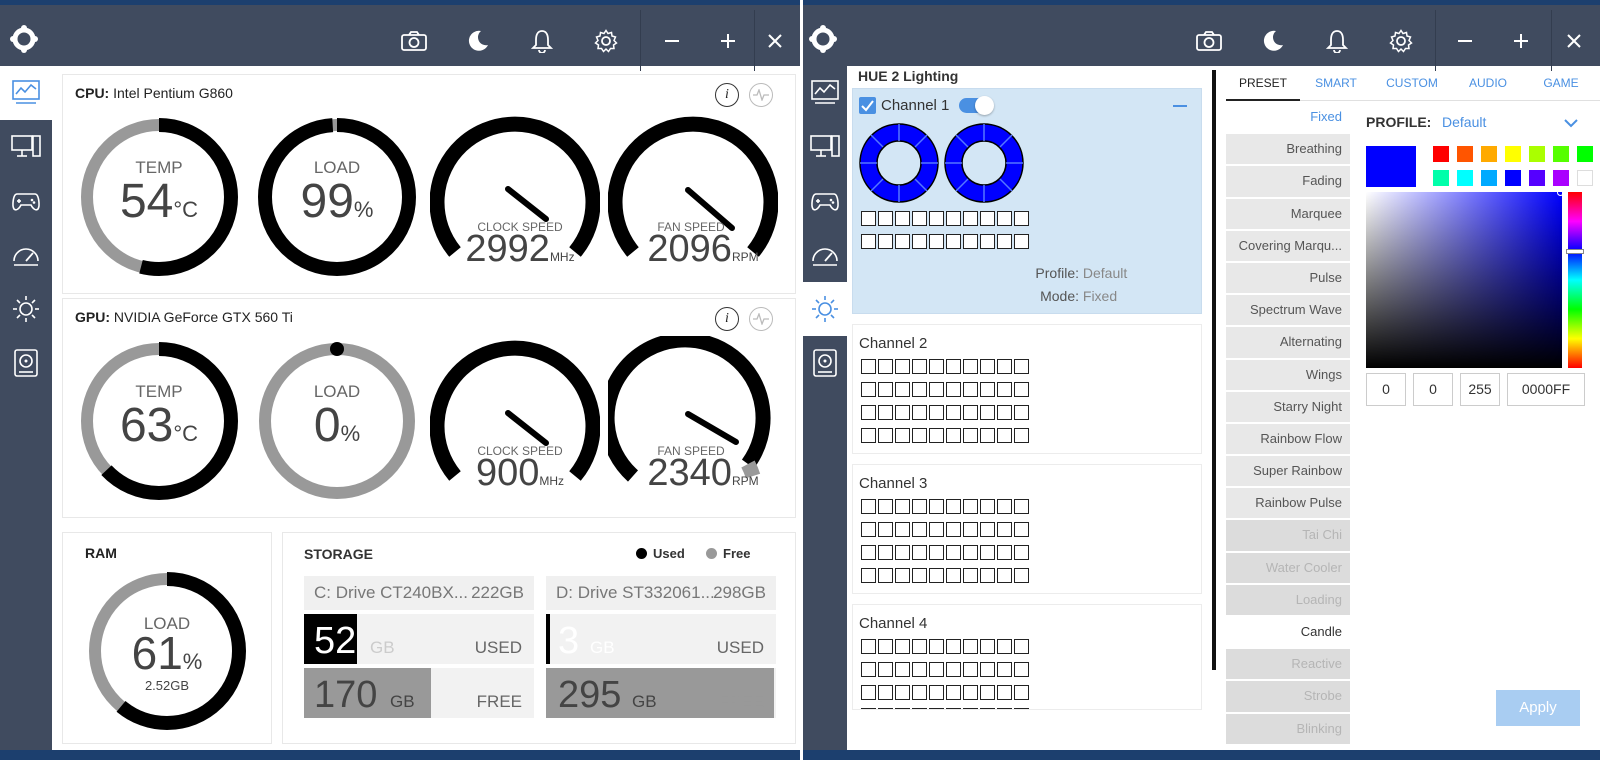  Describe the element at coordinates (159, 421) in the screenshot. I see `gpu-temp-gauge: TEMP 63°C` at that location.